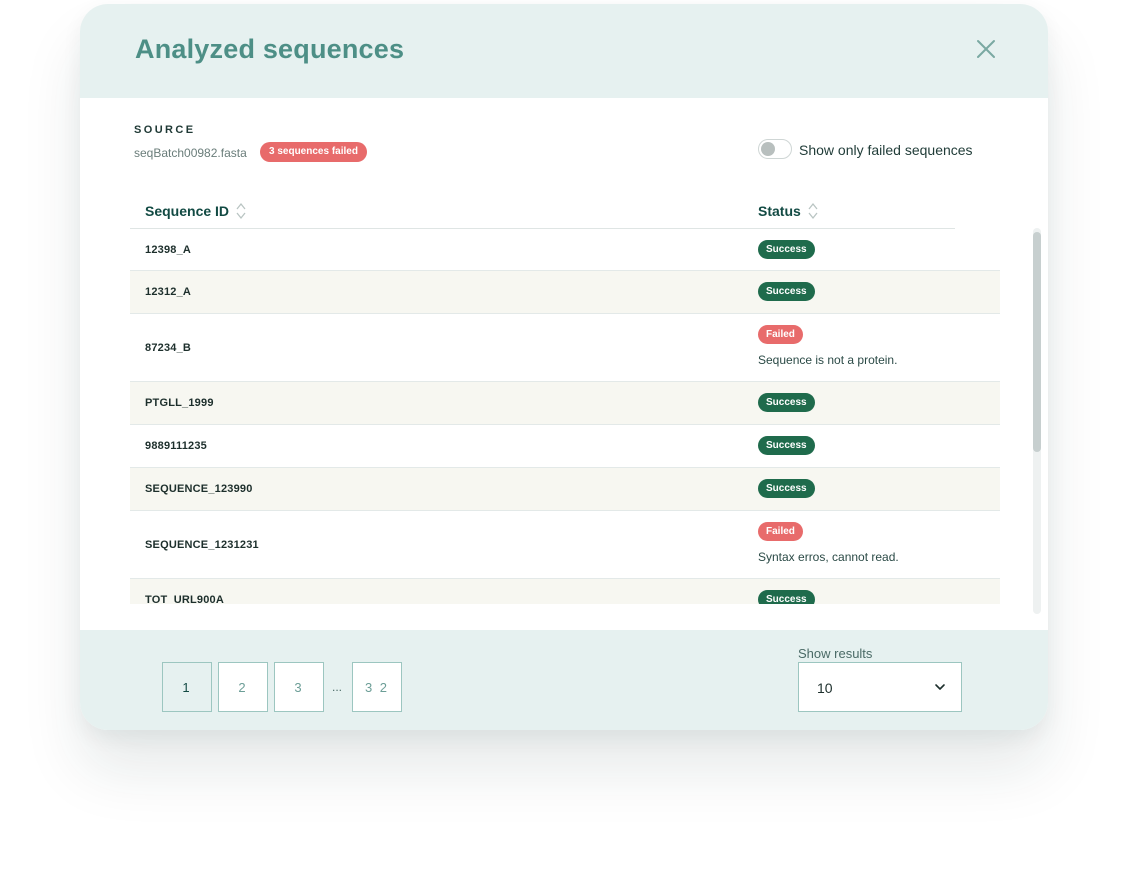  What do you see at coordinates (565, 446) in the screenshot?
I see `table-row: 9889111235 Success` at bounding box center [565, 446].